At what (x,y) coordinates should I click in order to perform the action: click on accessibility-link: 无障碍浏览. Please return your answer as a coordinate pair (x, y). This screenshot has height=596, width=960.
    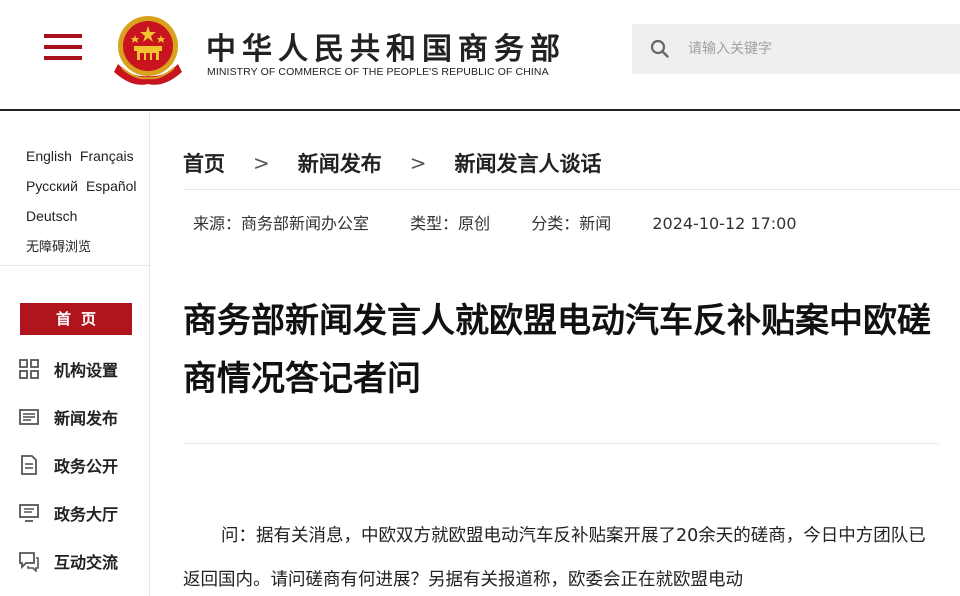
    Looking at the image, I should click on (58, 247).